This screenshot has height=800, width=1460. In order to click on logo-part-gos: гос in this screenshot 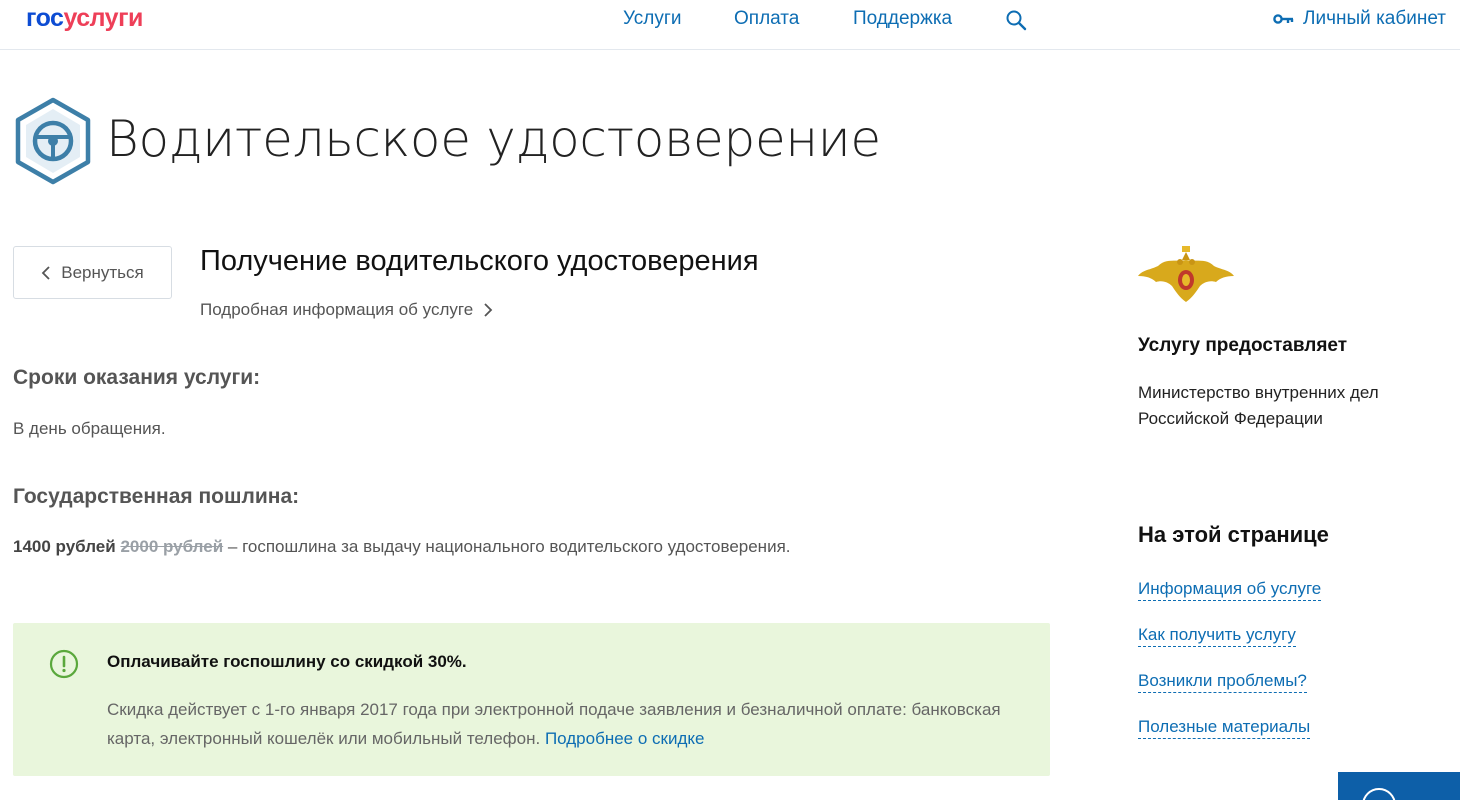, I will do `click(45, 18)`.